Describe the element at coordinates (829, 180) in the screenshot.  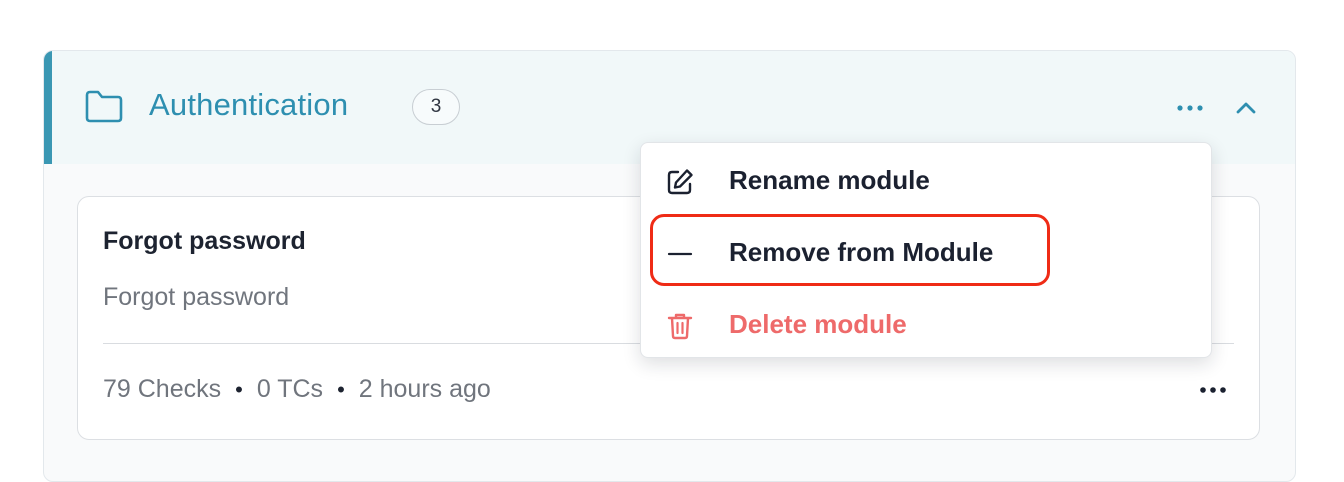
I see `menu-item-label: Rename module` at that location.